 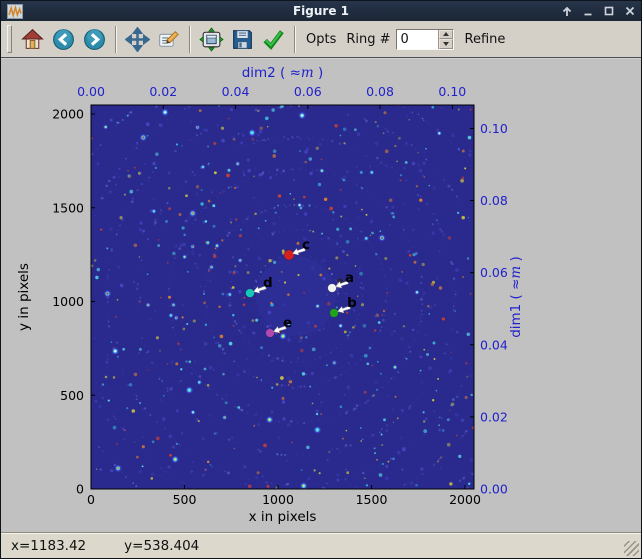 I want to click on edit-button, so click(x=168, y=39).